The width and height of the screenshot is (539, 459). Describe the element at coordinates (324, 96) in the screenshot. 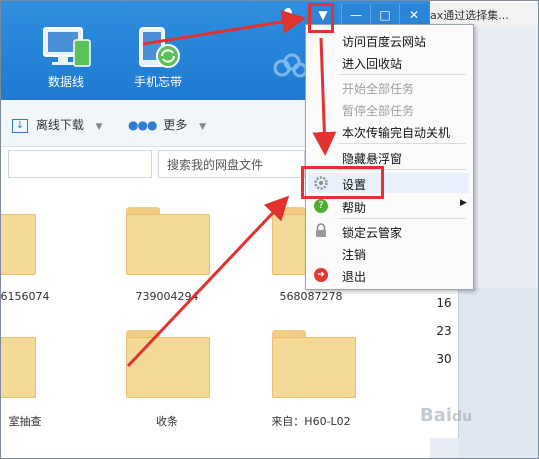

I see `arrow-down-to-settings` at that location.